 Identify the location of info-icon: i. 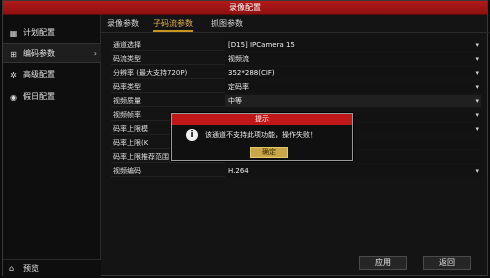
(192, 135).